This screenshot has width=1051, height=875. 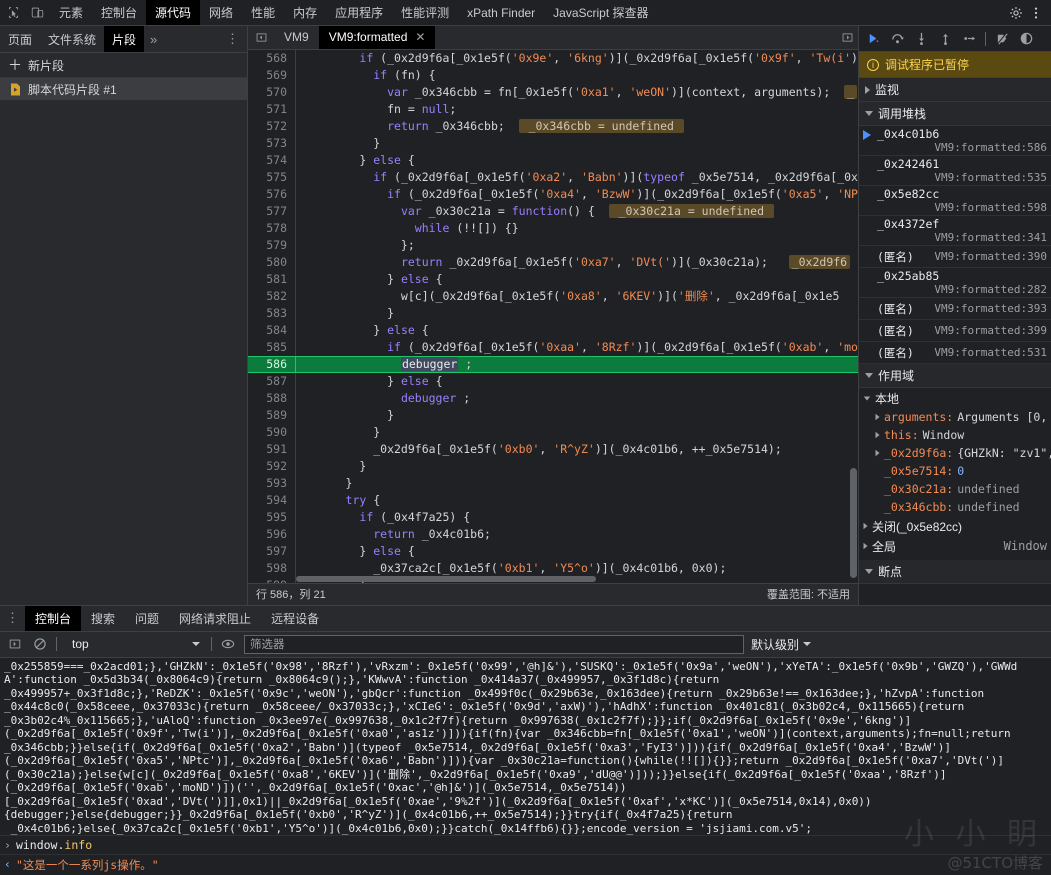 What do you see at coordinates (577, 109) in the screenshot?
I see `line-source: fn = null;` at bounding box center [577, 109].